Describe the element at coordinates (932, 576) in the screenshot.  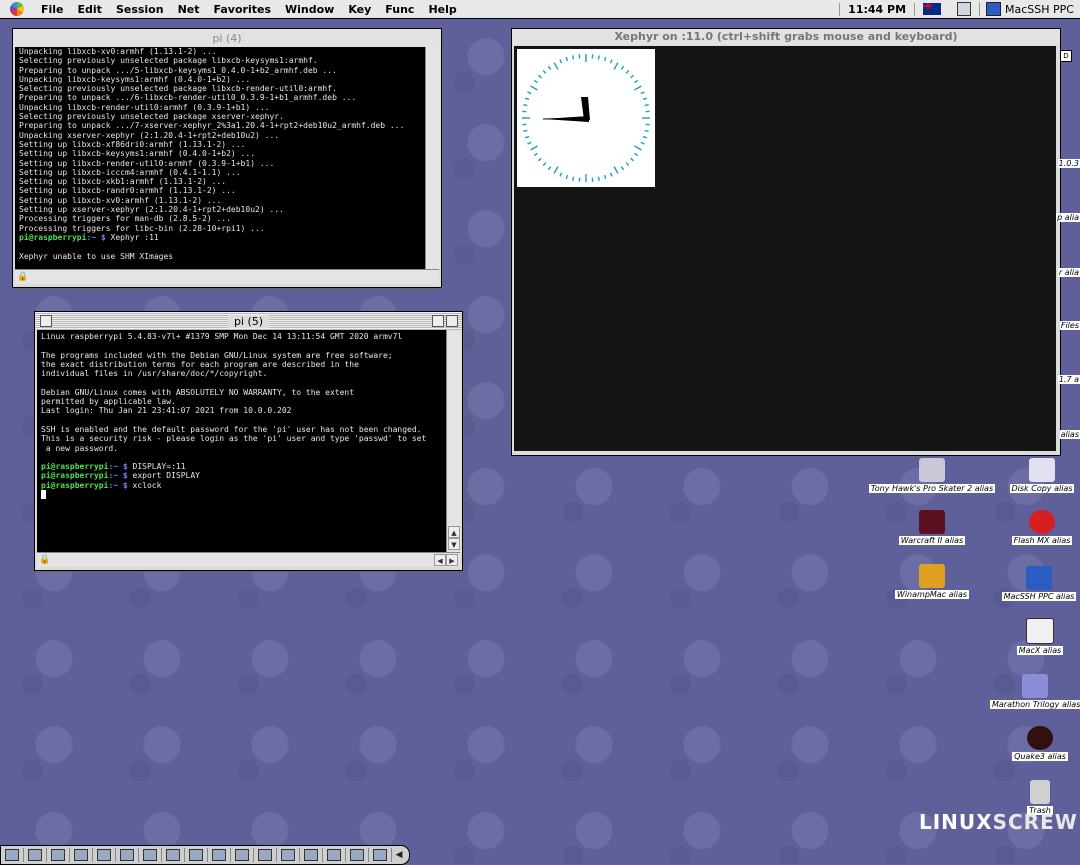
I see `winamp-icon` at that location.